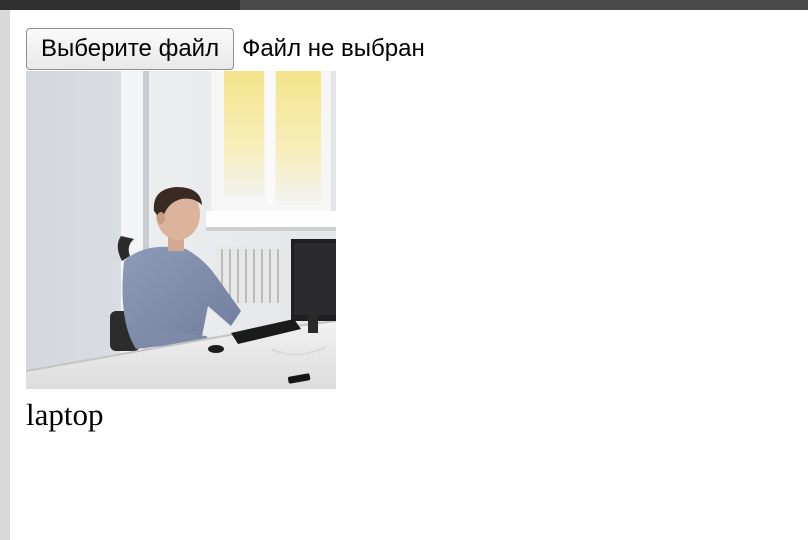  I want to click on window-left-edge, so click(5, 275).